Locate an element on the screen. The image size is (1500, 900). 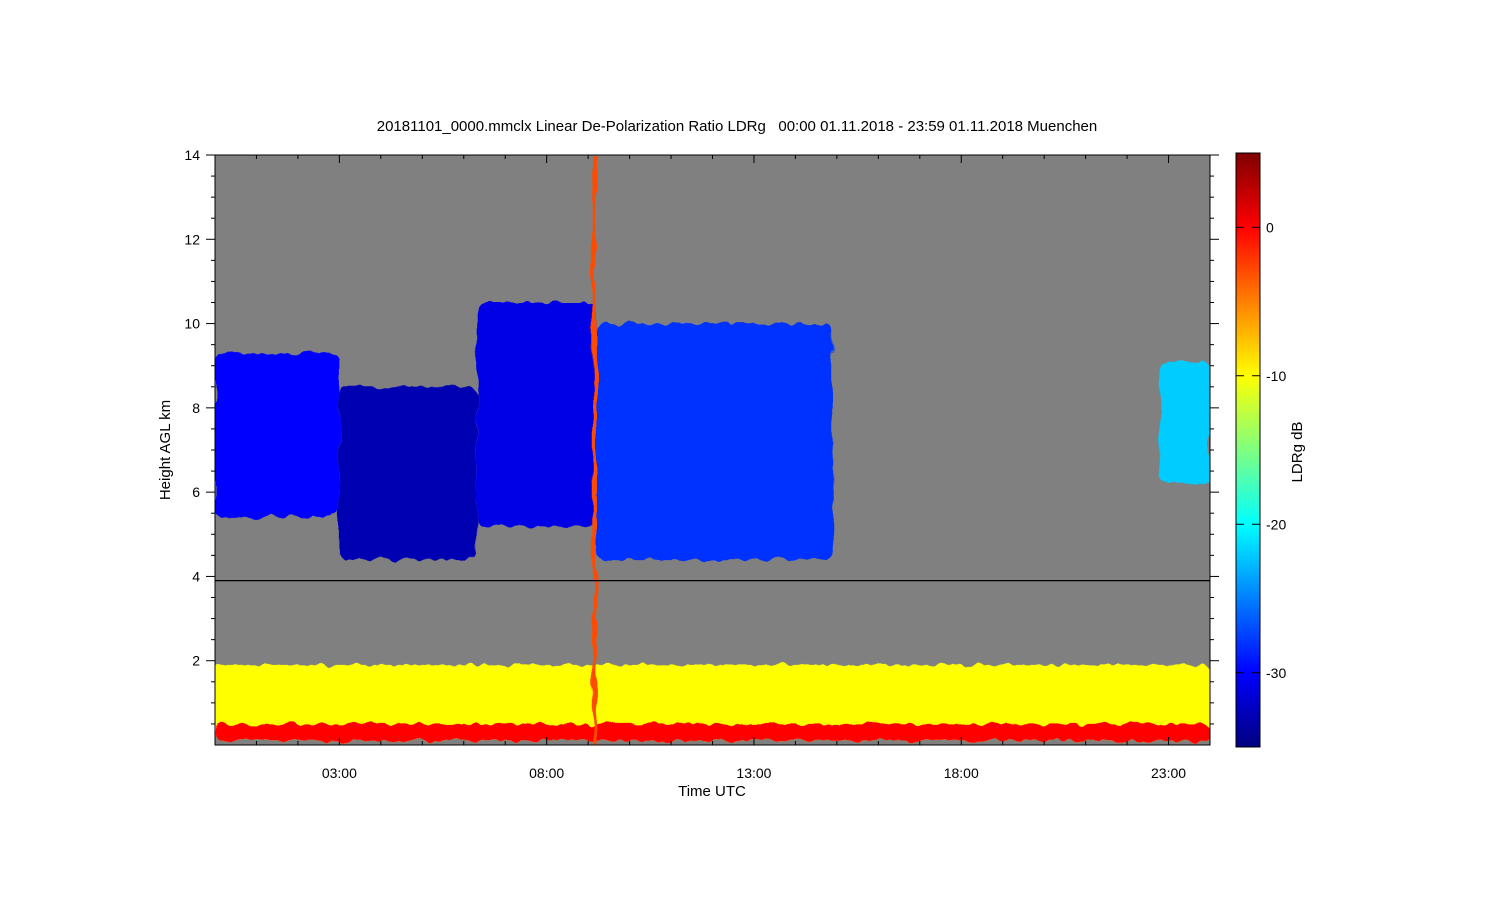
y-tick-label: 8 is located at coordinates (196, 408).